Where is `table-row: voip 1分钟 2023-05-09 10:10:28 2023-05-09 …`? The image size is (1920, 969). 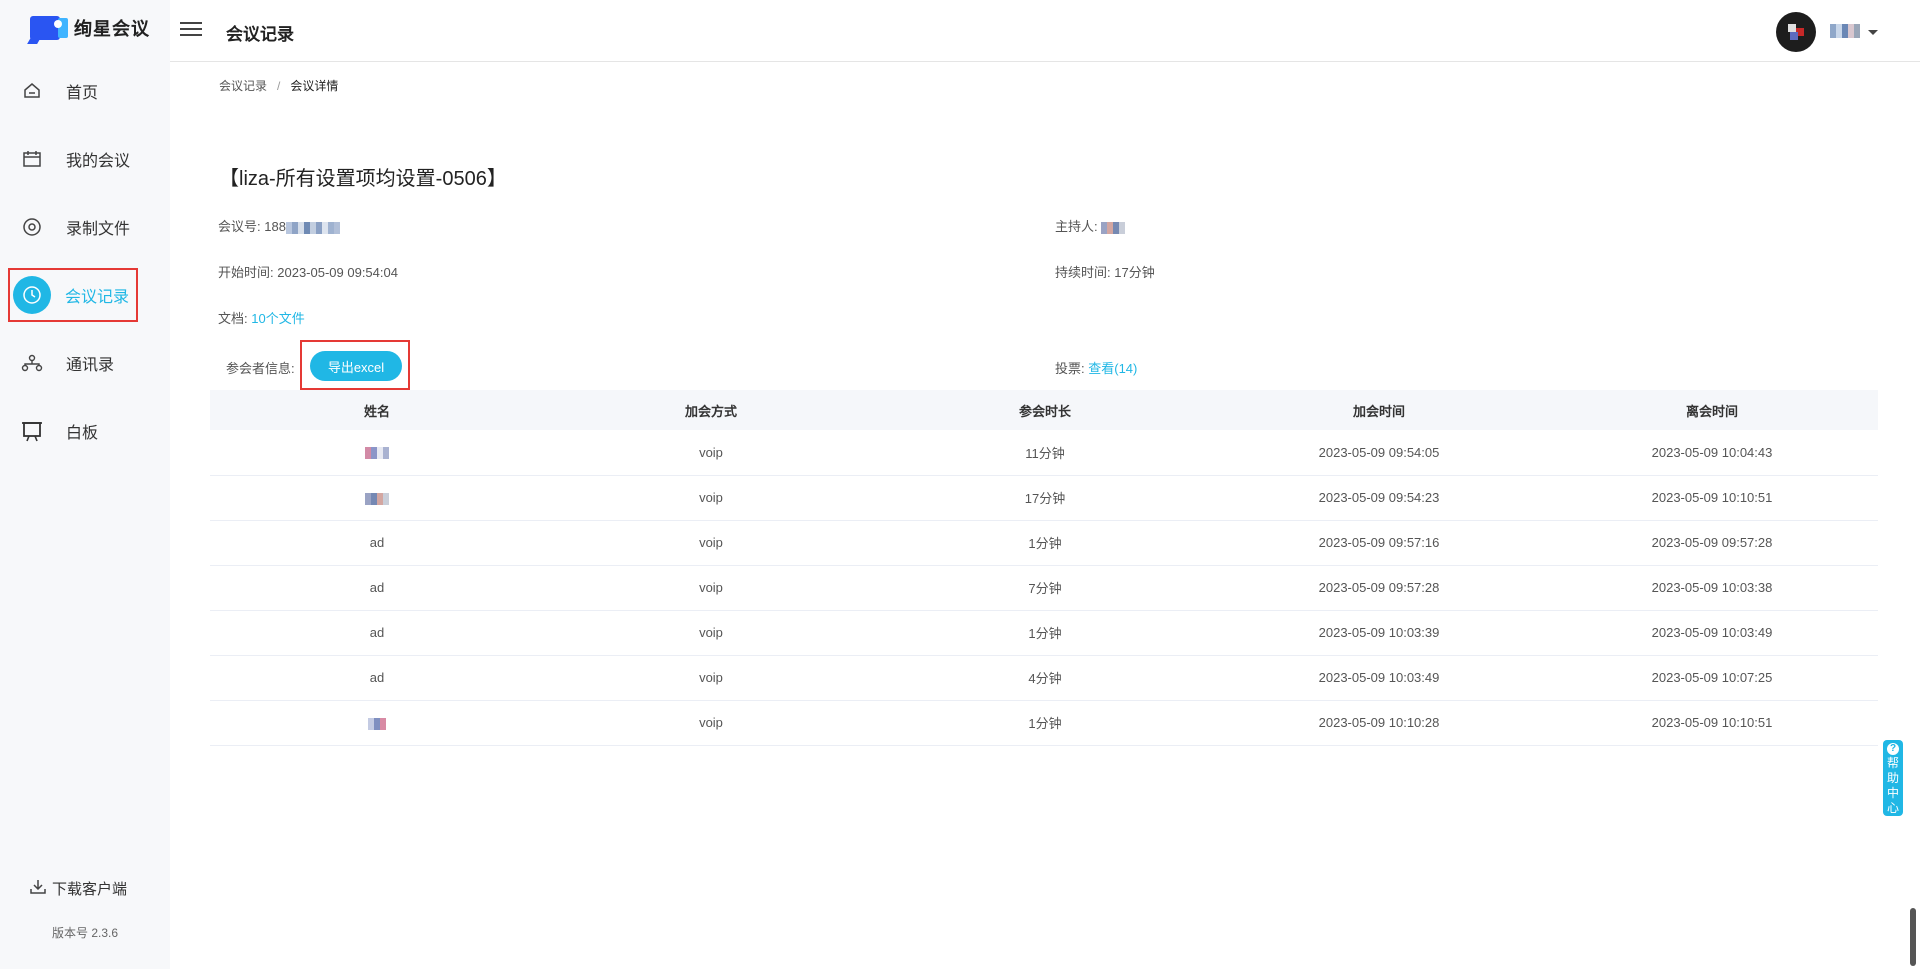
table-row: voip 1分钟 2023-05-09 10:10:28 2023-05-09 … is located at coordinates (1044, 723).